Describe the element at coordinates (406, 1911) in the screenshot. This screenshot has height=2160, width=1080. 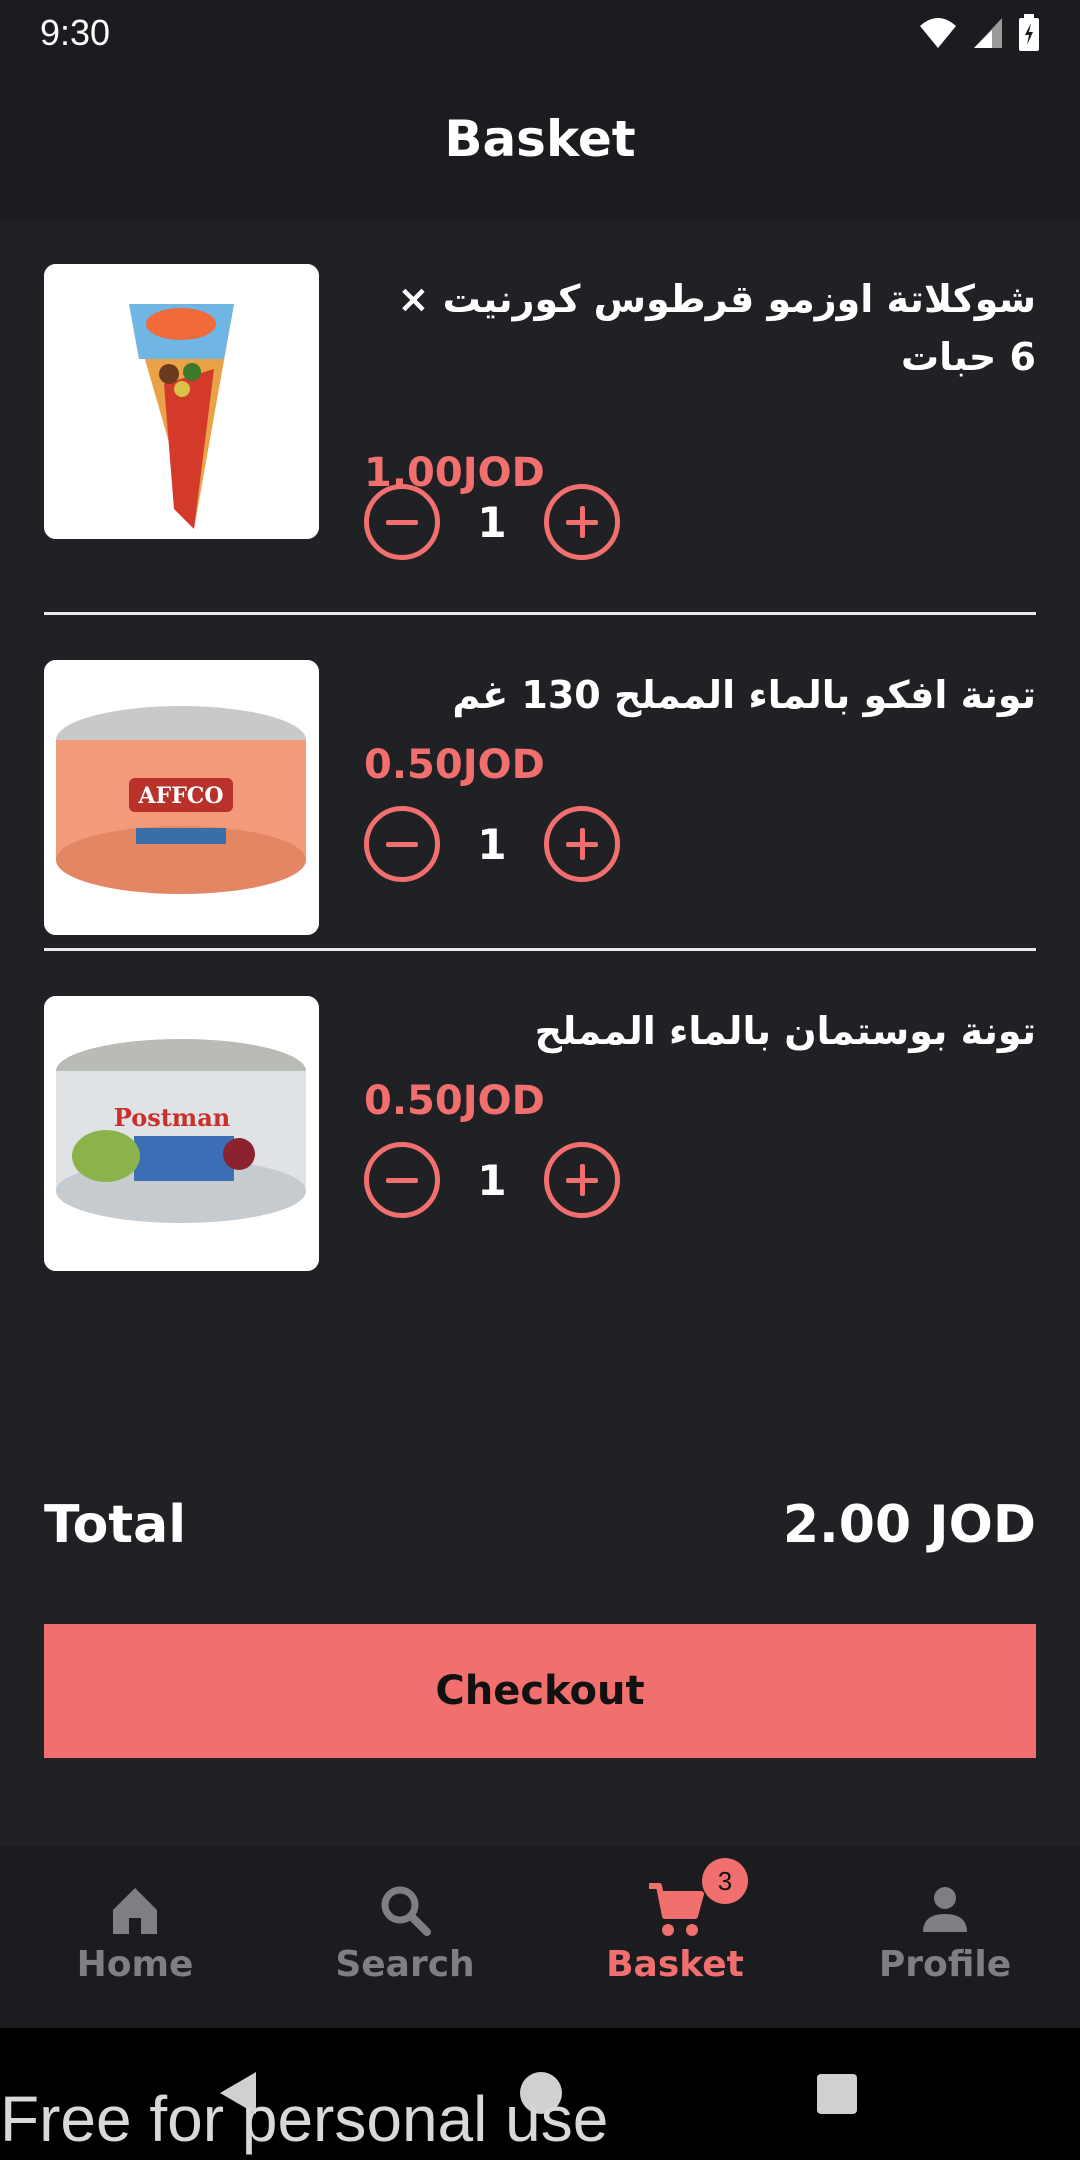
I see `search-icon` at that location.